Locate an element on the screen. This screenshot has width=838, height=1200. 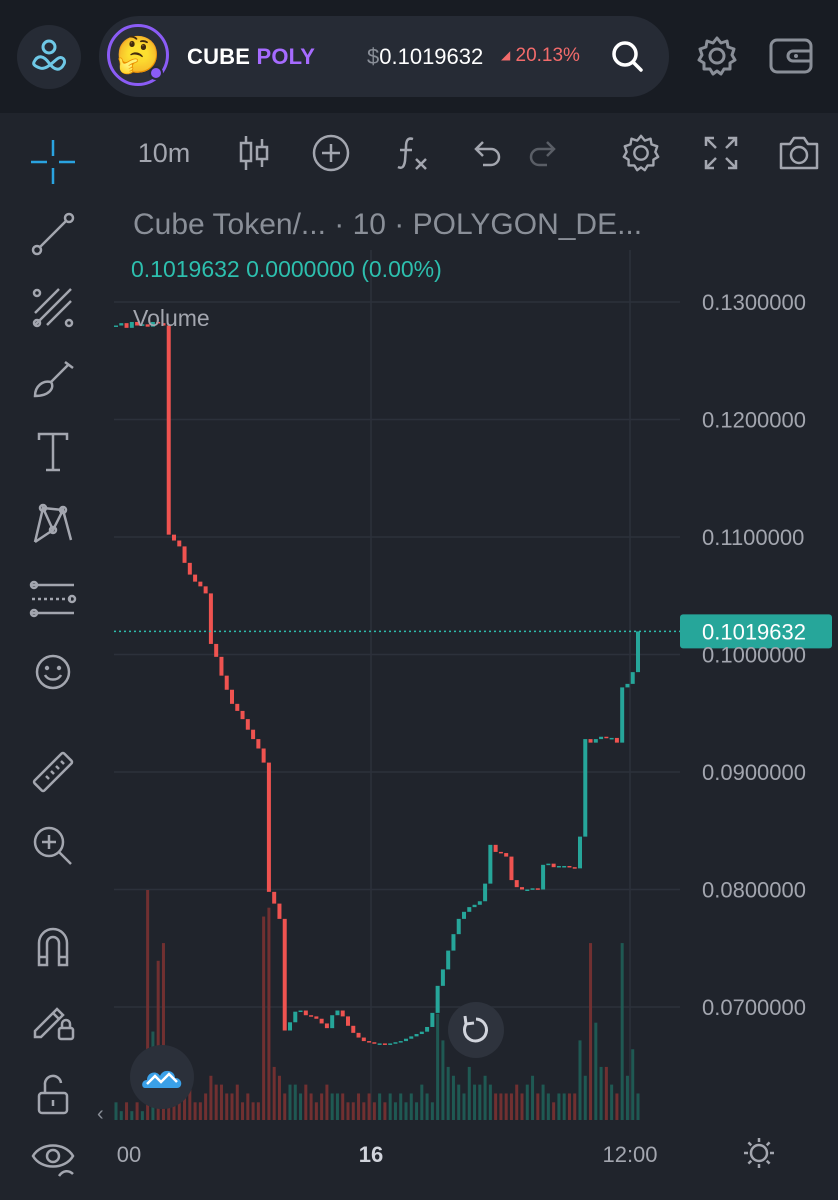
y-tick-label: 0.0700000 is located at coordinates (754, 1007).